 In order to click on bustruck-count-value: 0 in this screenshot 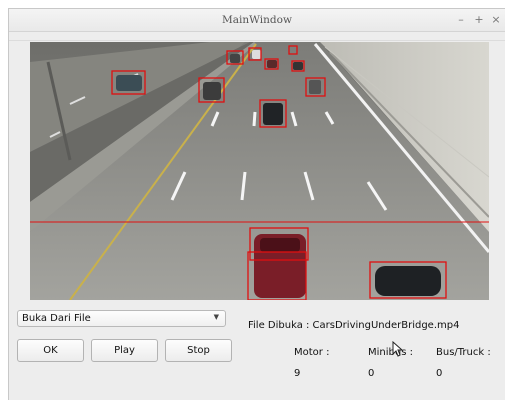, I will do `click(439, 373)`.